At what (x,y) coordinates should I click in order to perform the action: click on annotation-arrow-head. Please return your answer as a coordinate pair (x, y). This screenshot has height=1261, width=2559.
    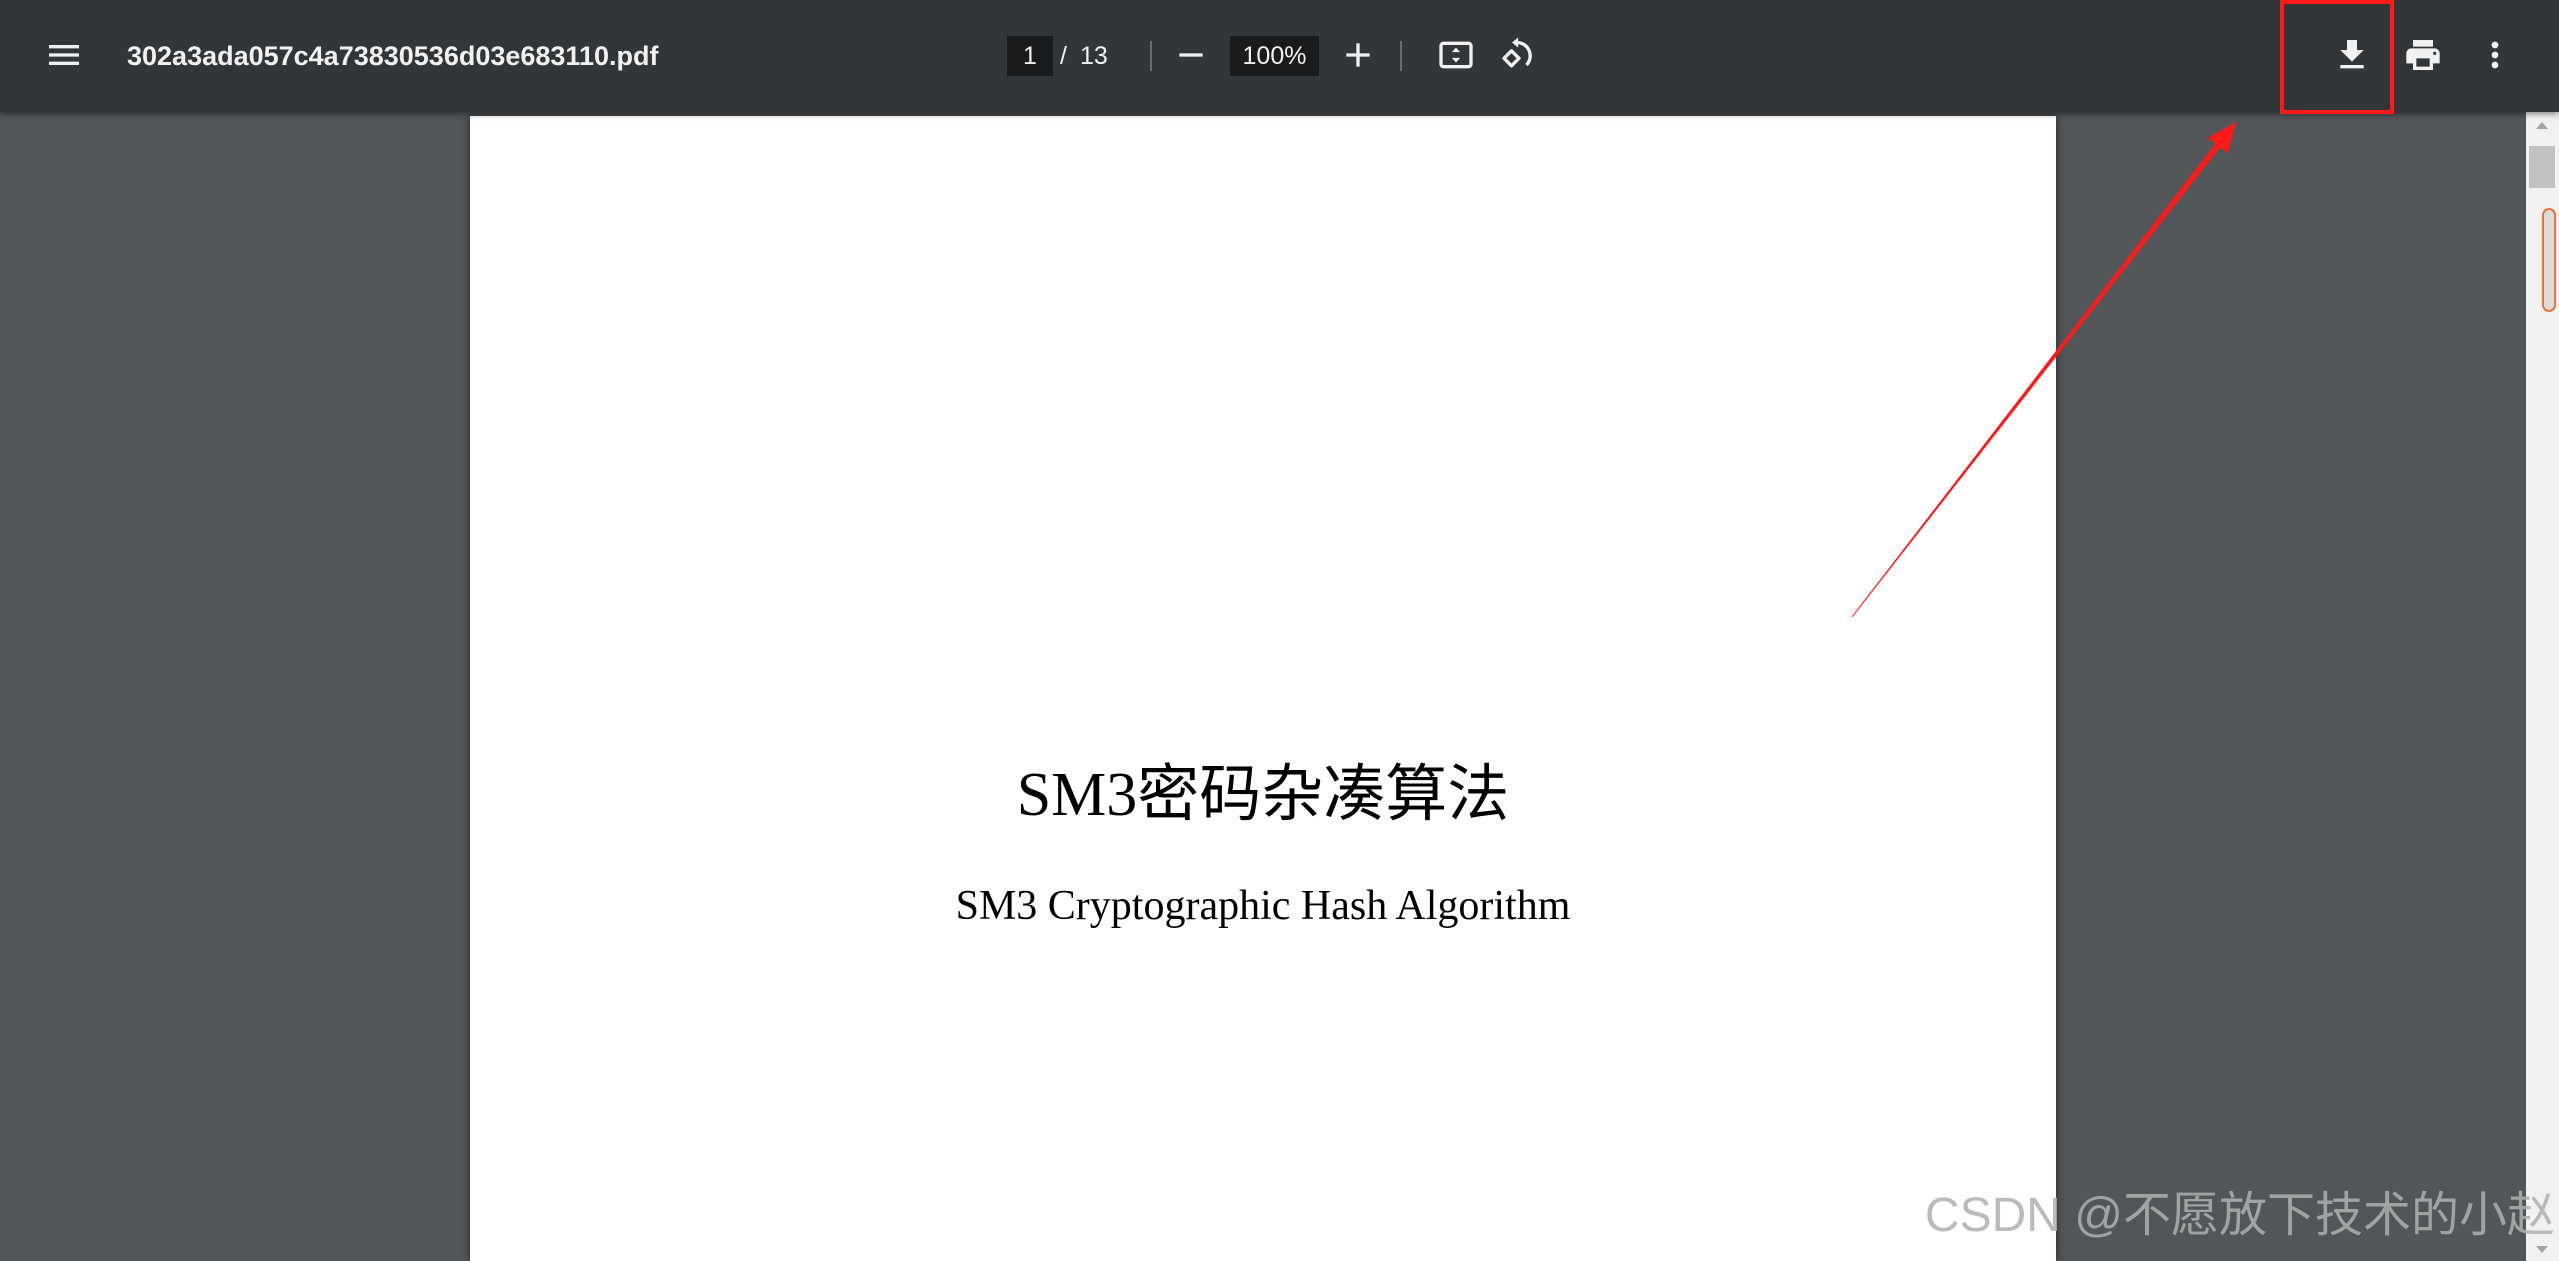
    Looking at the image, I should click on (2221, 138).